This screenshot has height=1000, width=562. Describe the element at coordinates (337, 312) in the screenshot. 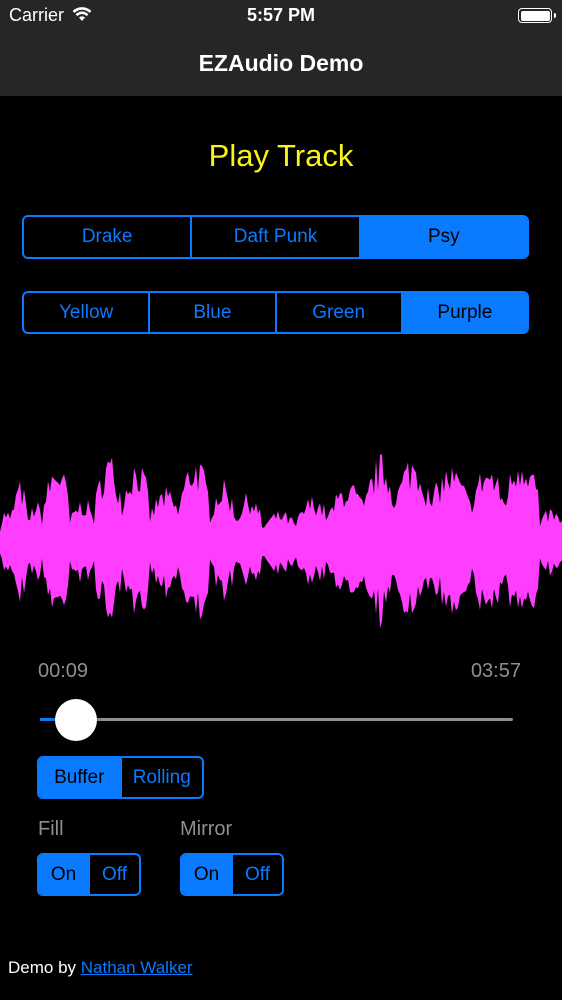

I see `color-selector-option-green: Green` at that location.